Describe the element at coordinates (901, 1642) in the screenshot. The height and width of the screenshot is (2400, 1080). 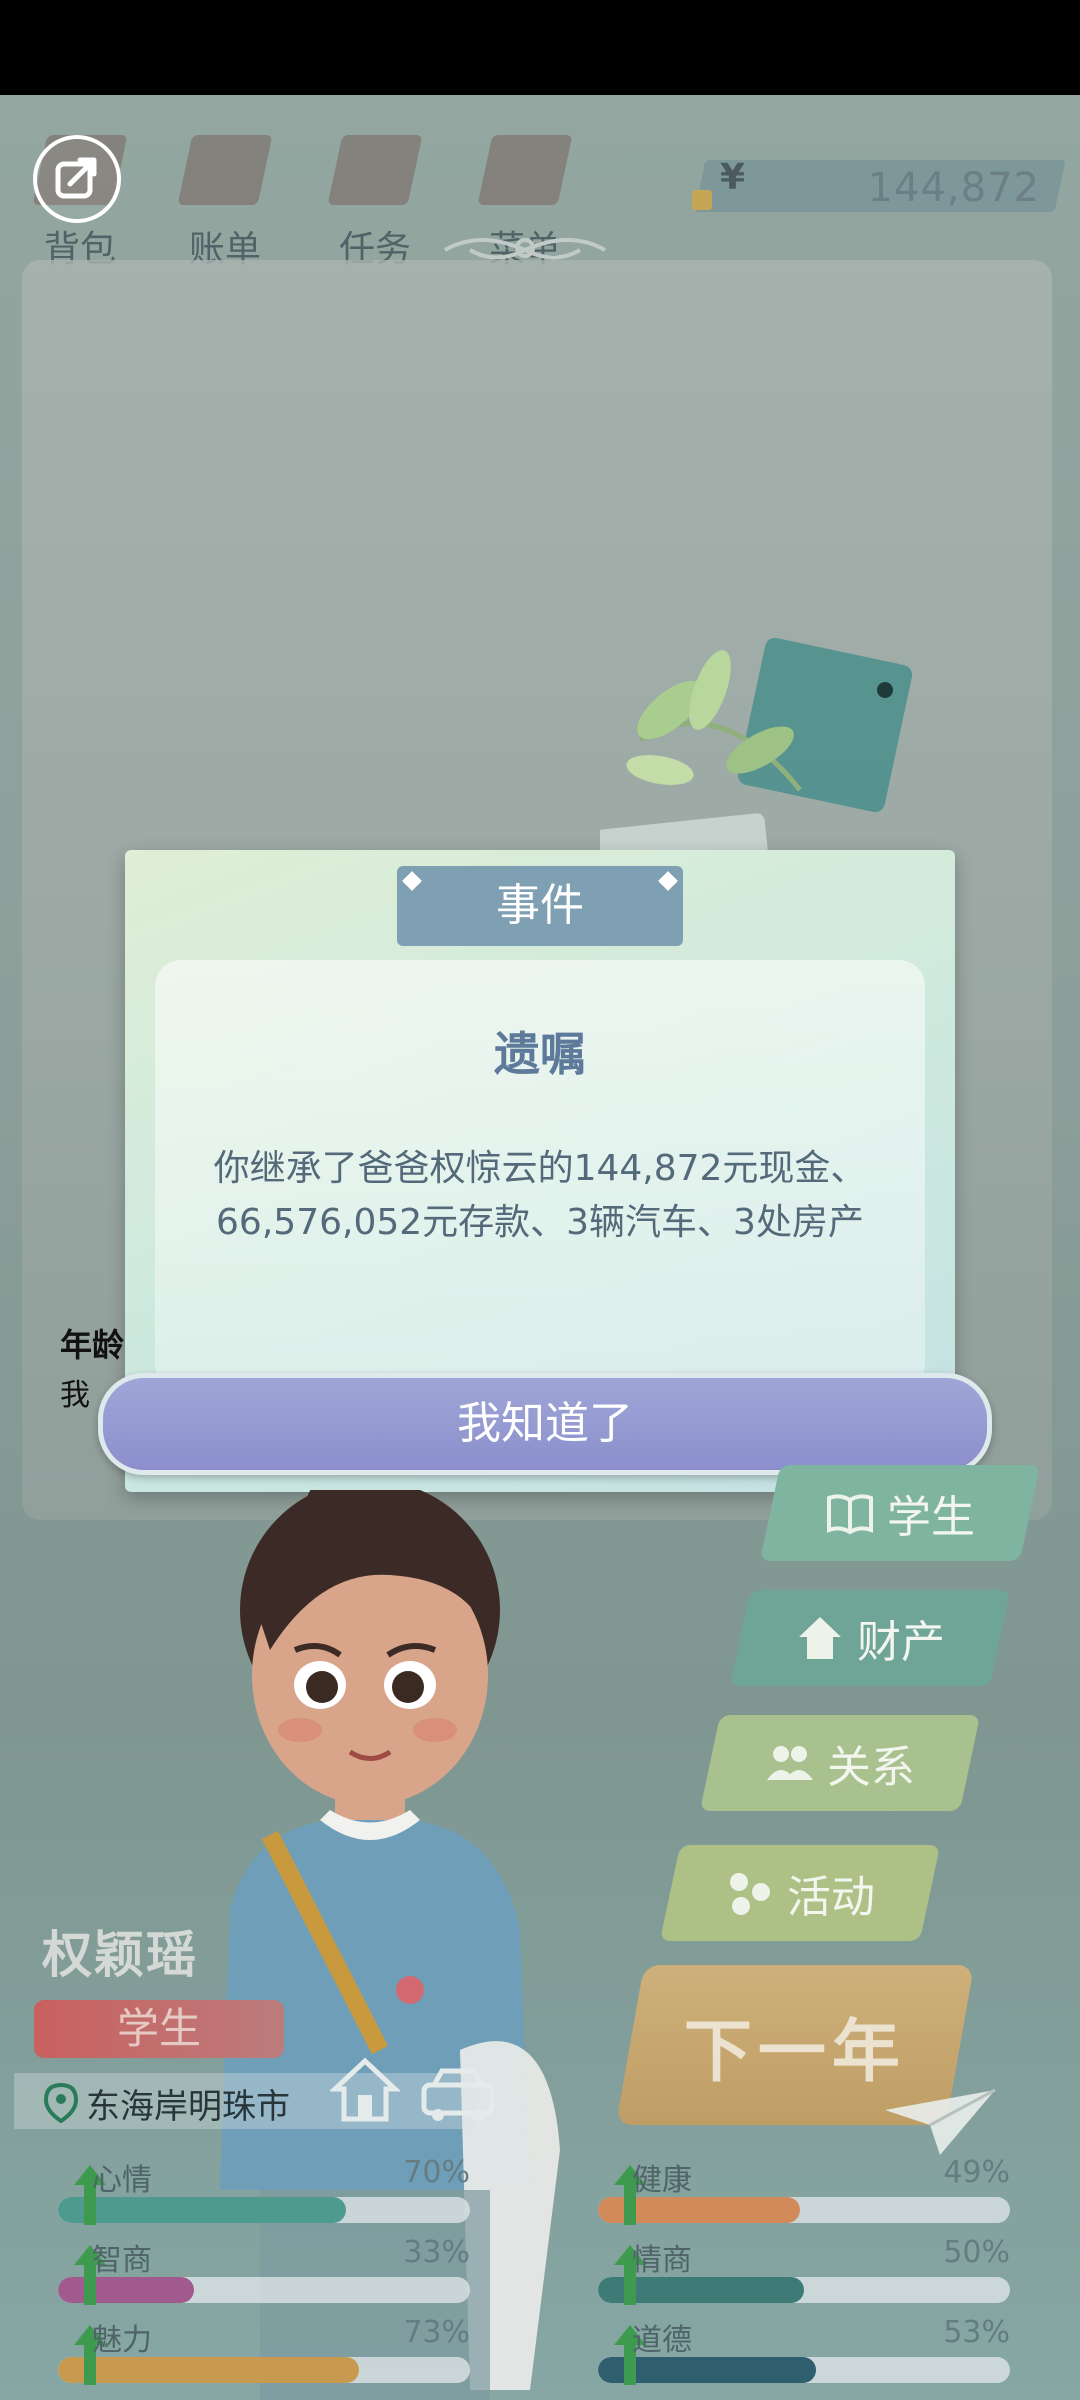
I see `menu-label: 财产` at that location.